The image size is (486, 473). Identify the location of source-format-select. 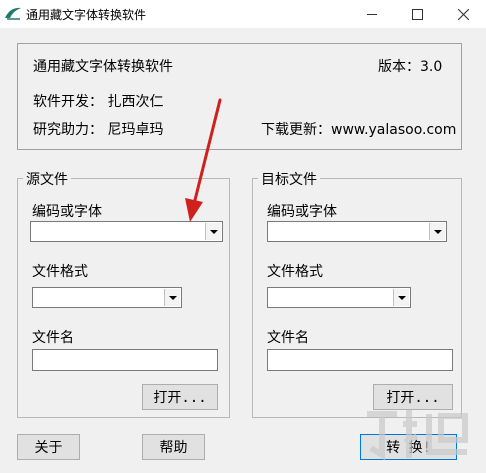
(107, 297).